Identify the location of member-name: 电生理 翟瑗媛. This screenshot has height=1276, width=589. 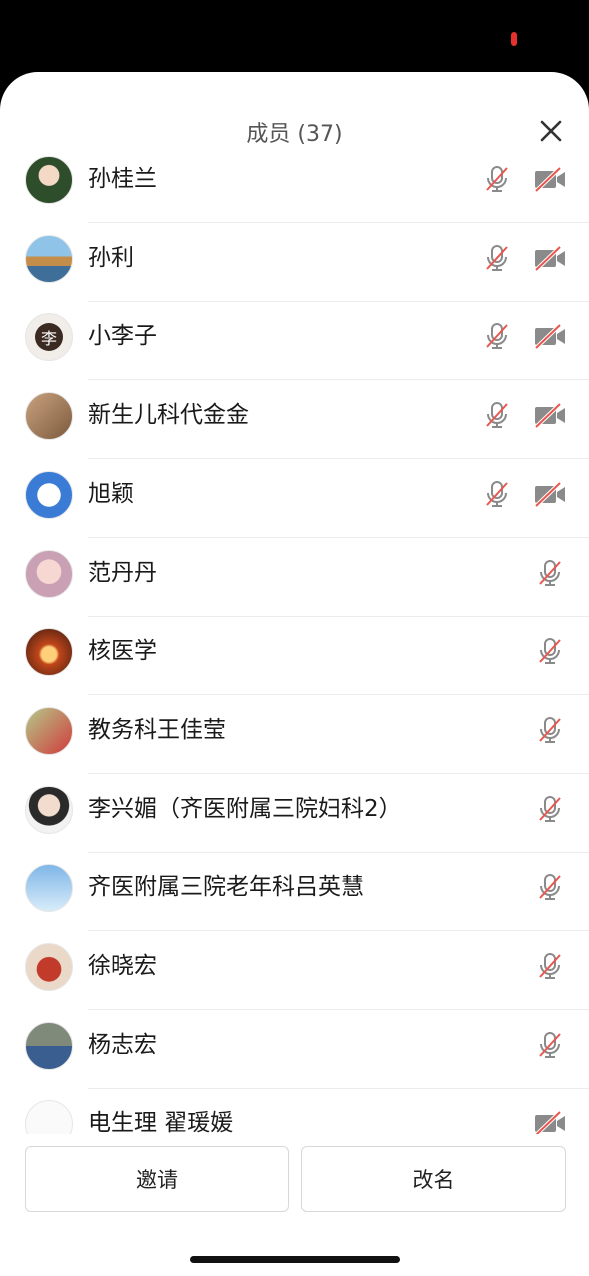
(161, 1122).